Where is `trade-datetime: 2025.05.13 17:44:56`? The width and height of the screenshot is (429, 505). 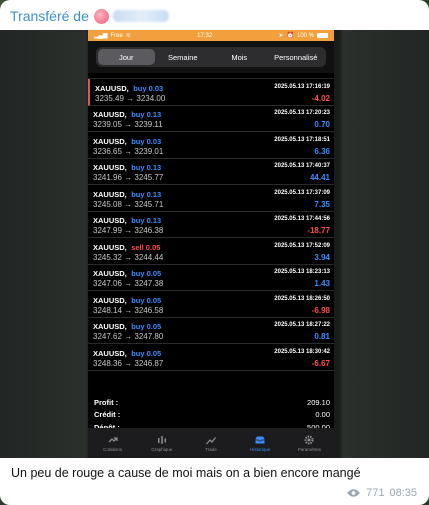
trade-datetime: 2025.05.13 17:44:56 is located at coordinates (302, 219).